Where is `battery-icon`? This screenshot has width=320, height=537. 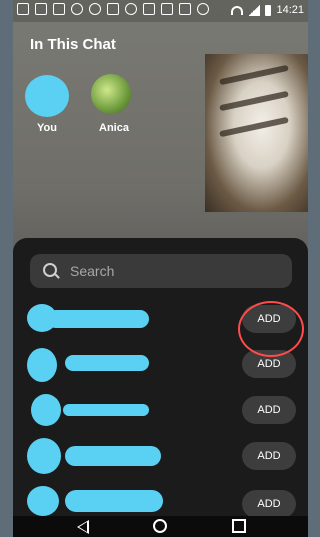 battery-icon is located at coordinates (268, 10).